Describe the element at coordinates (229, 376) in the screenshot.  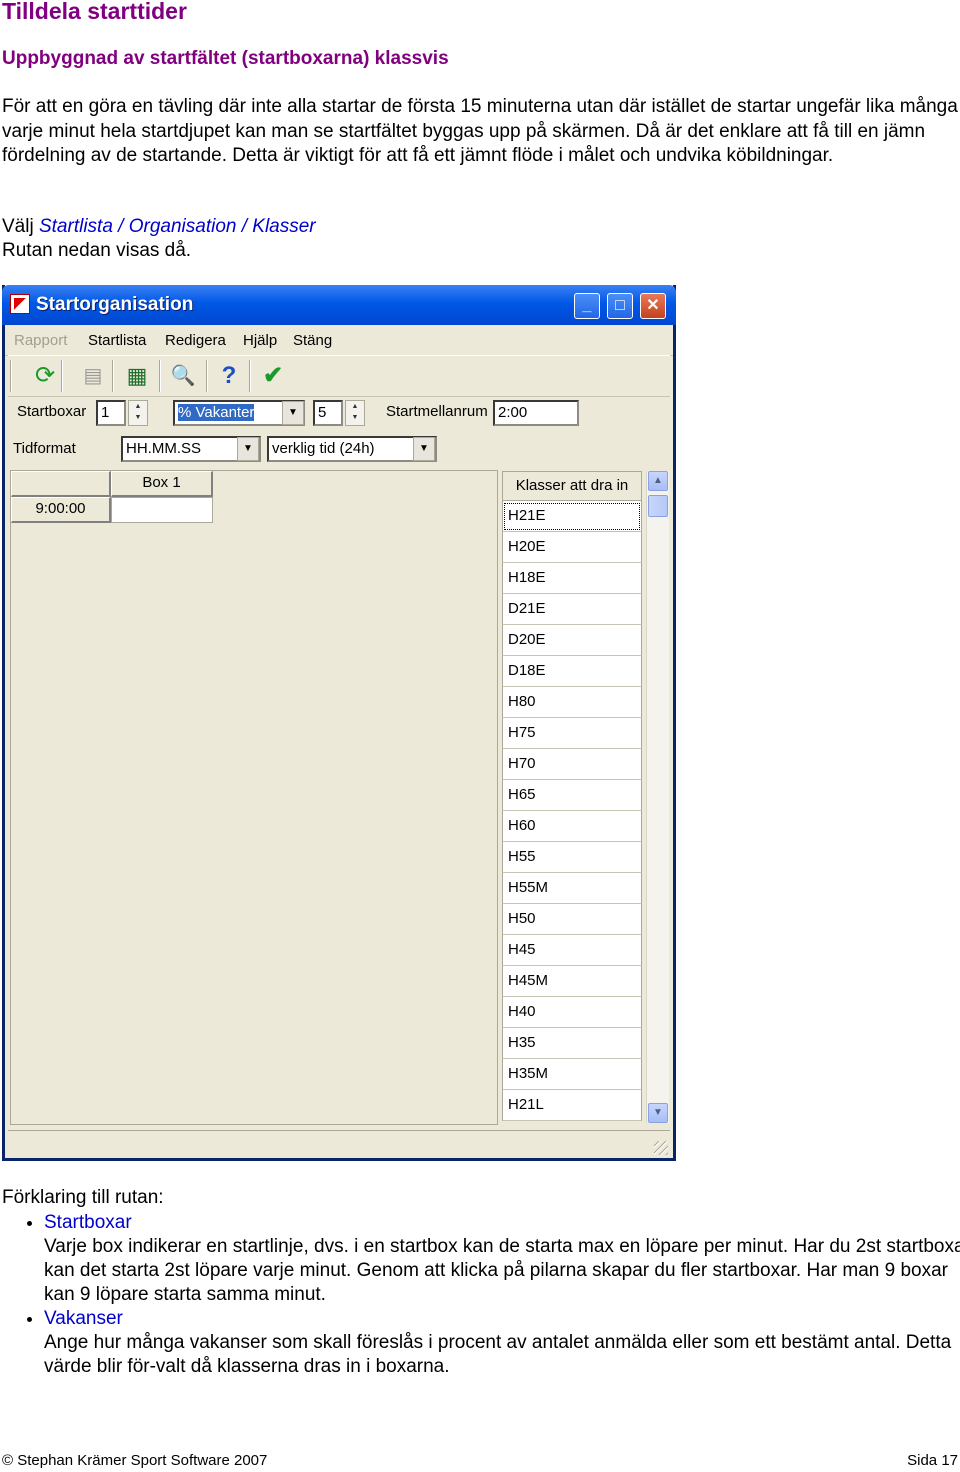
I see `help-icon: ?` at that location.